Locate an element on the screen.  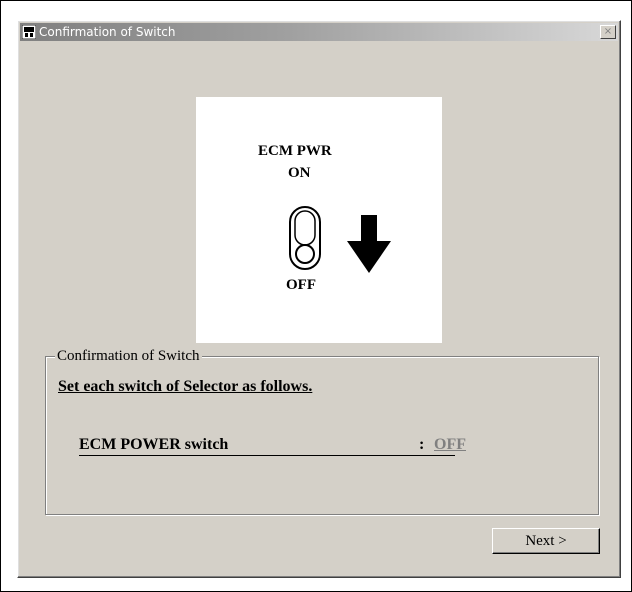
group-label: Confirmation of Switch is located at coordinates (128, 356).